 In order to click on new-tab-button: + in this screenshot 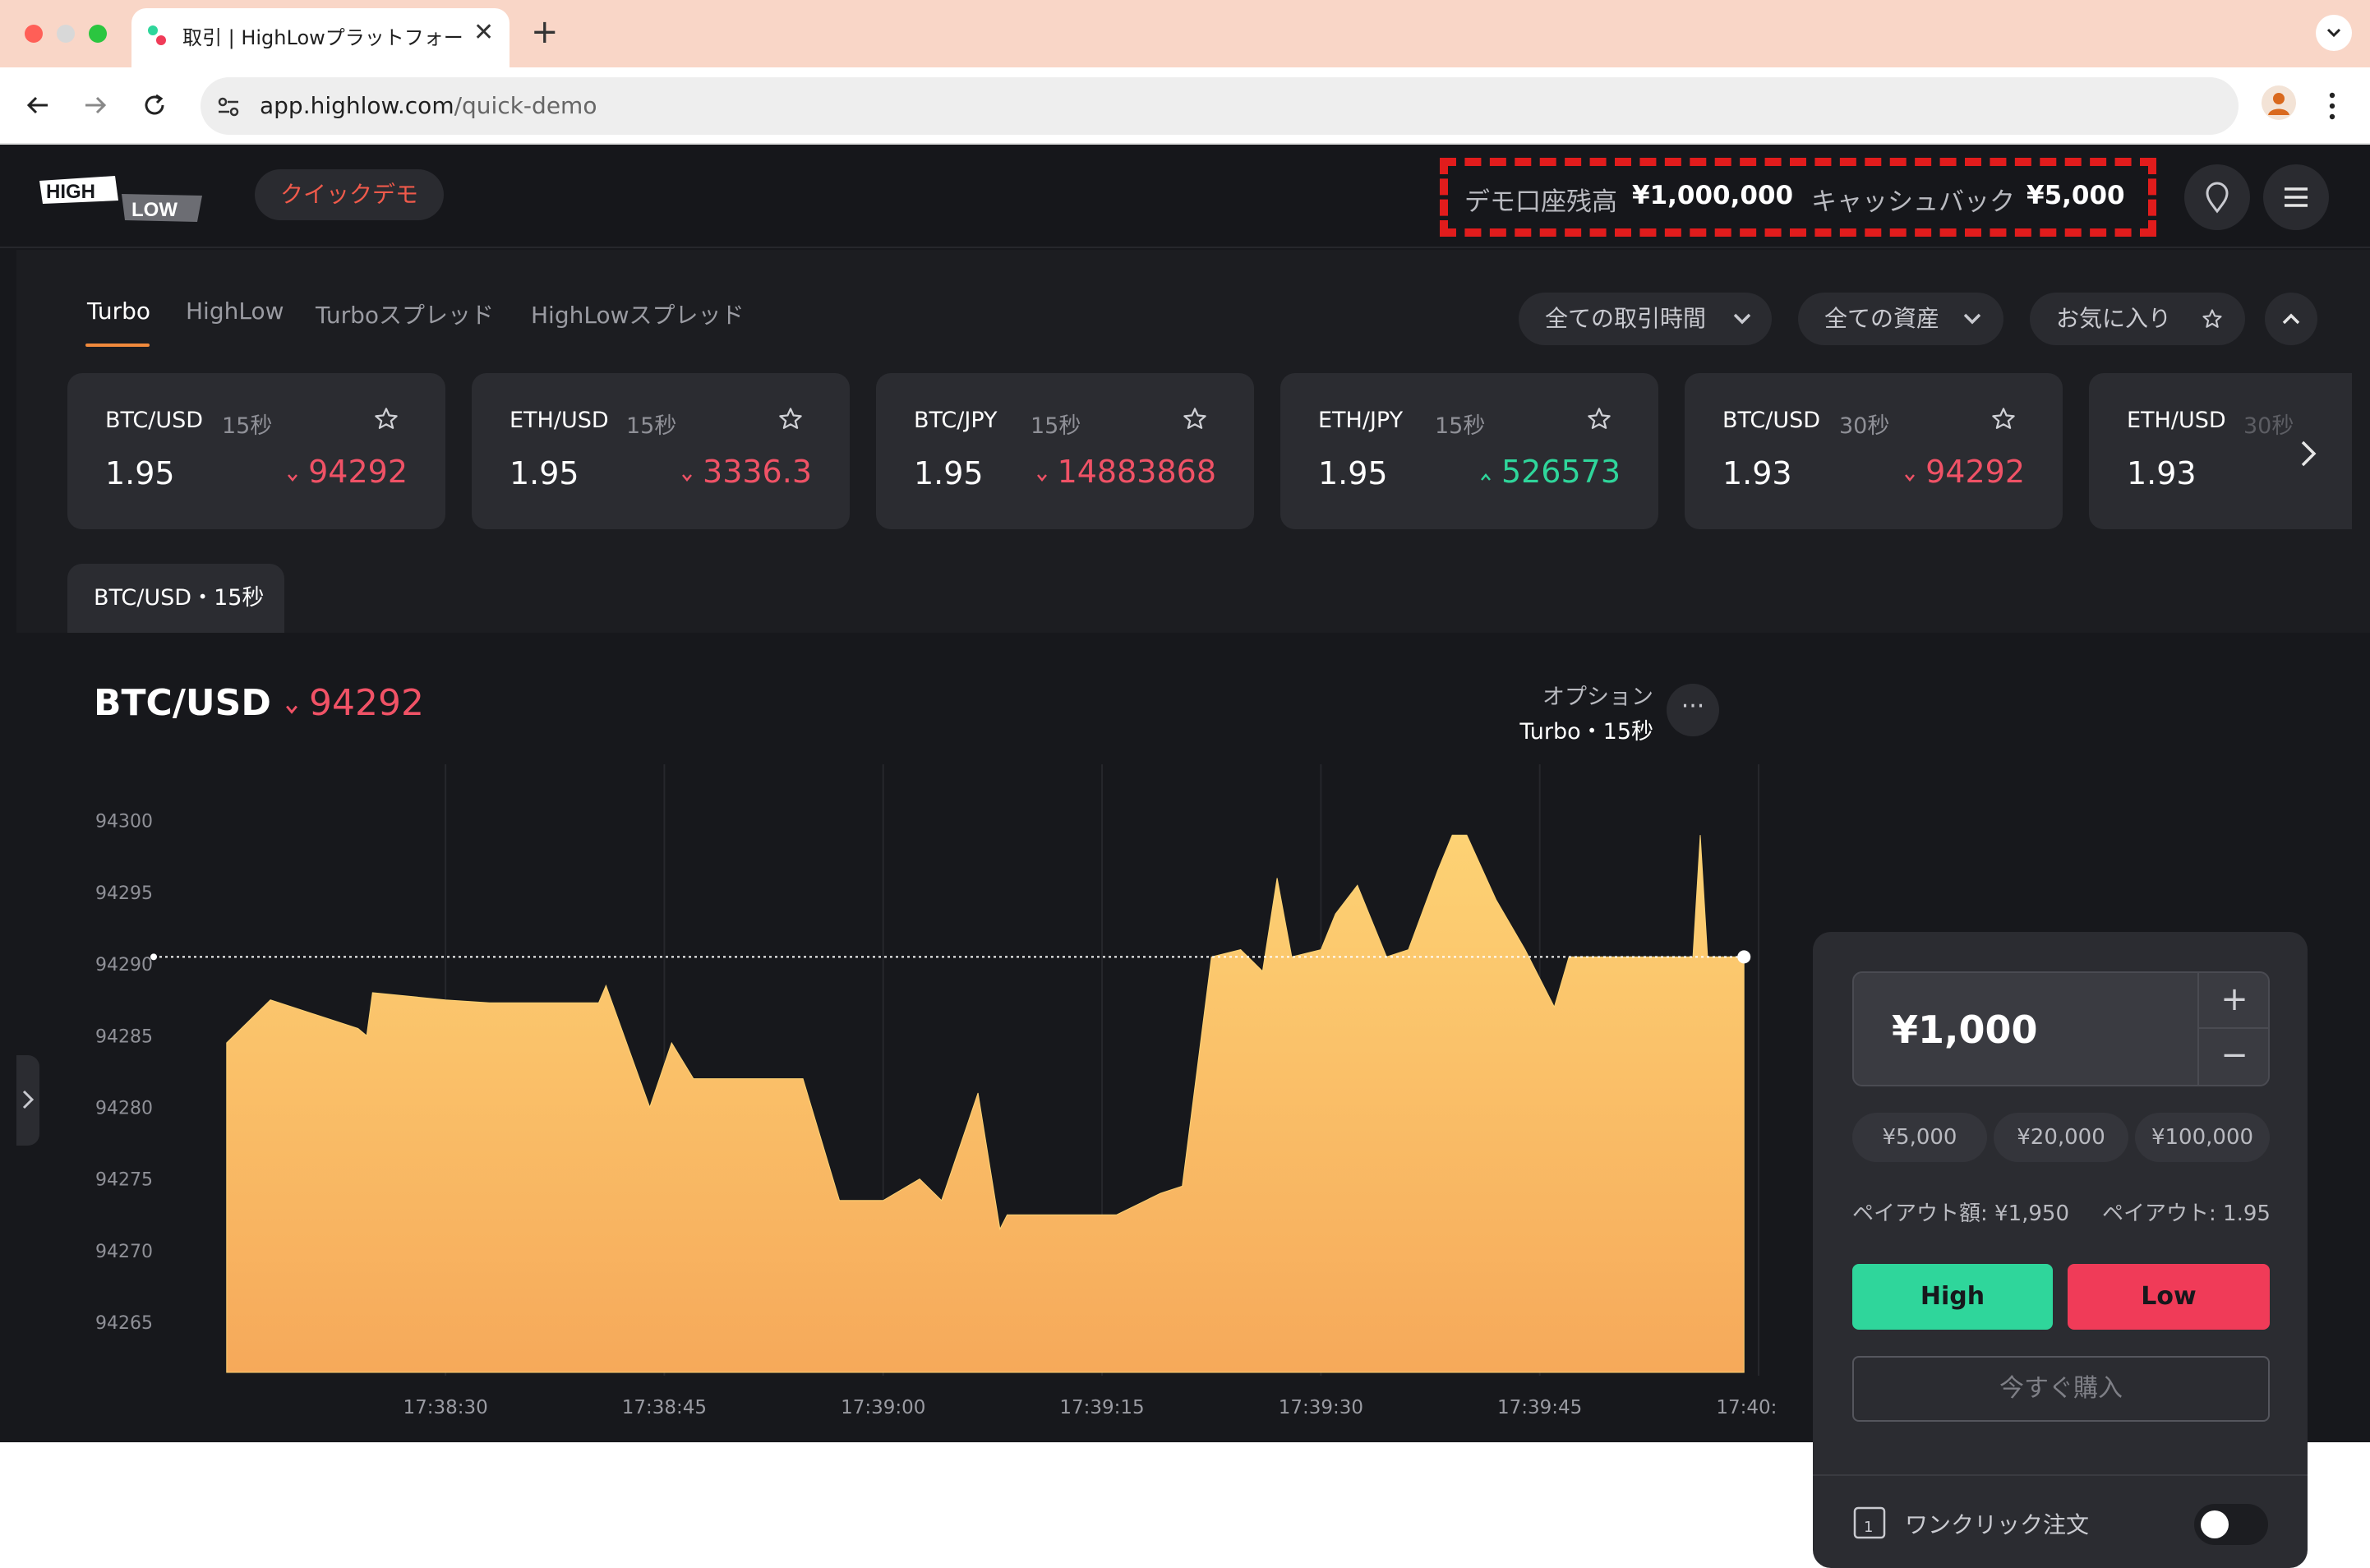, I will do `click(545, 32)`.